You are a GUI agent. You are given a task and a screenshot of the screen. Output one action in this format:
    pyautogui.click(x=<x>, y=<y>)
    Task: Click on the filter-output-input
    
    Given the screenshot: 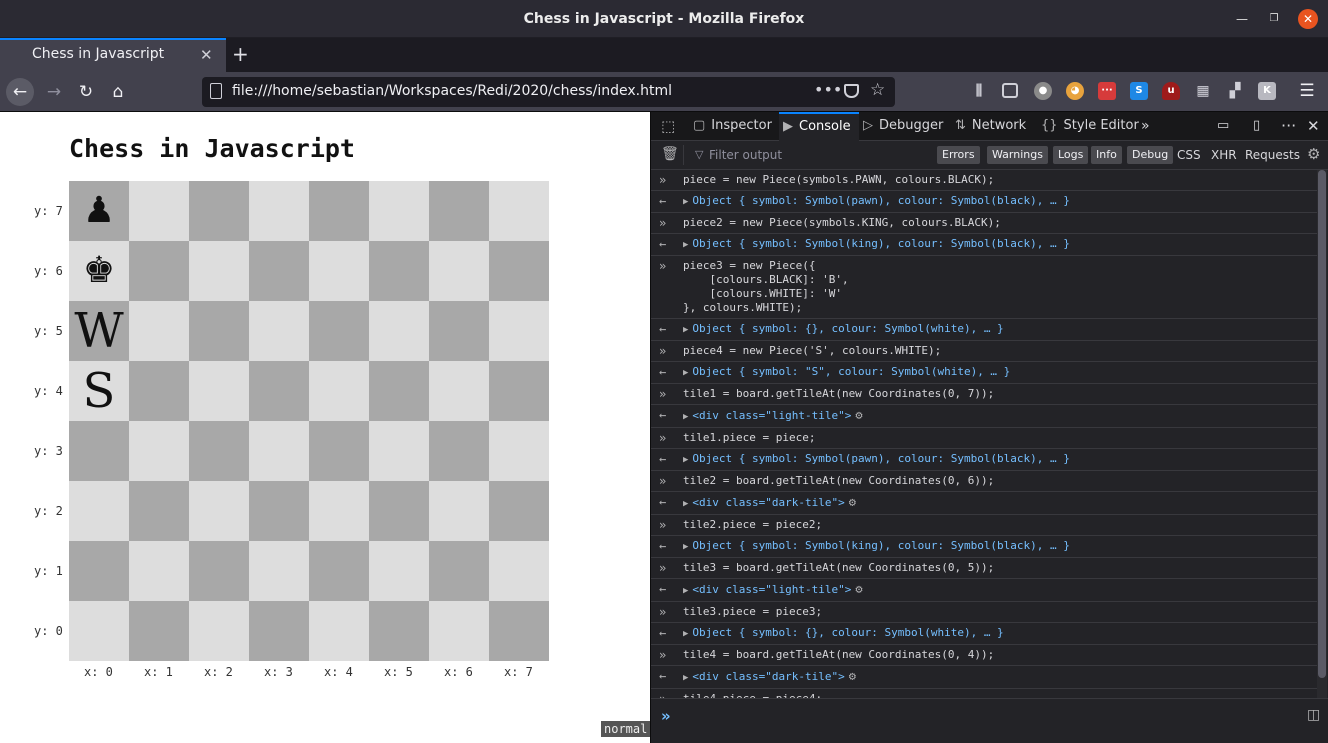 What is the action you would take?
    pyautogui.click(x=819, y=155)
    